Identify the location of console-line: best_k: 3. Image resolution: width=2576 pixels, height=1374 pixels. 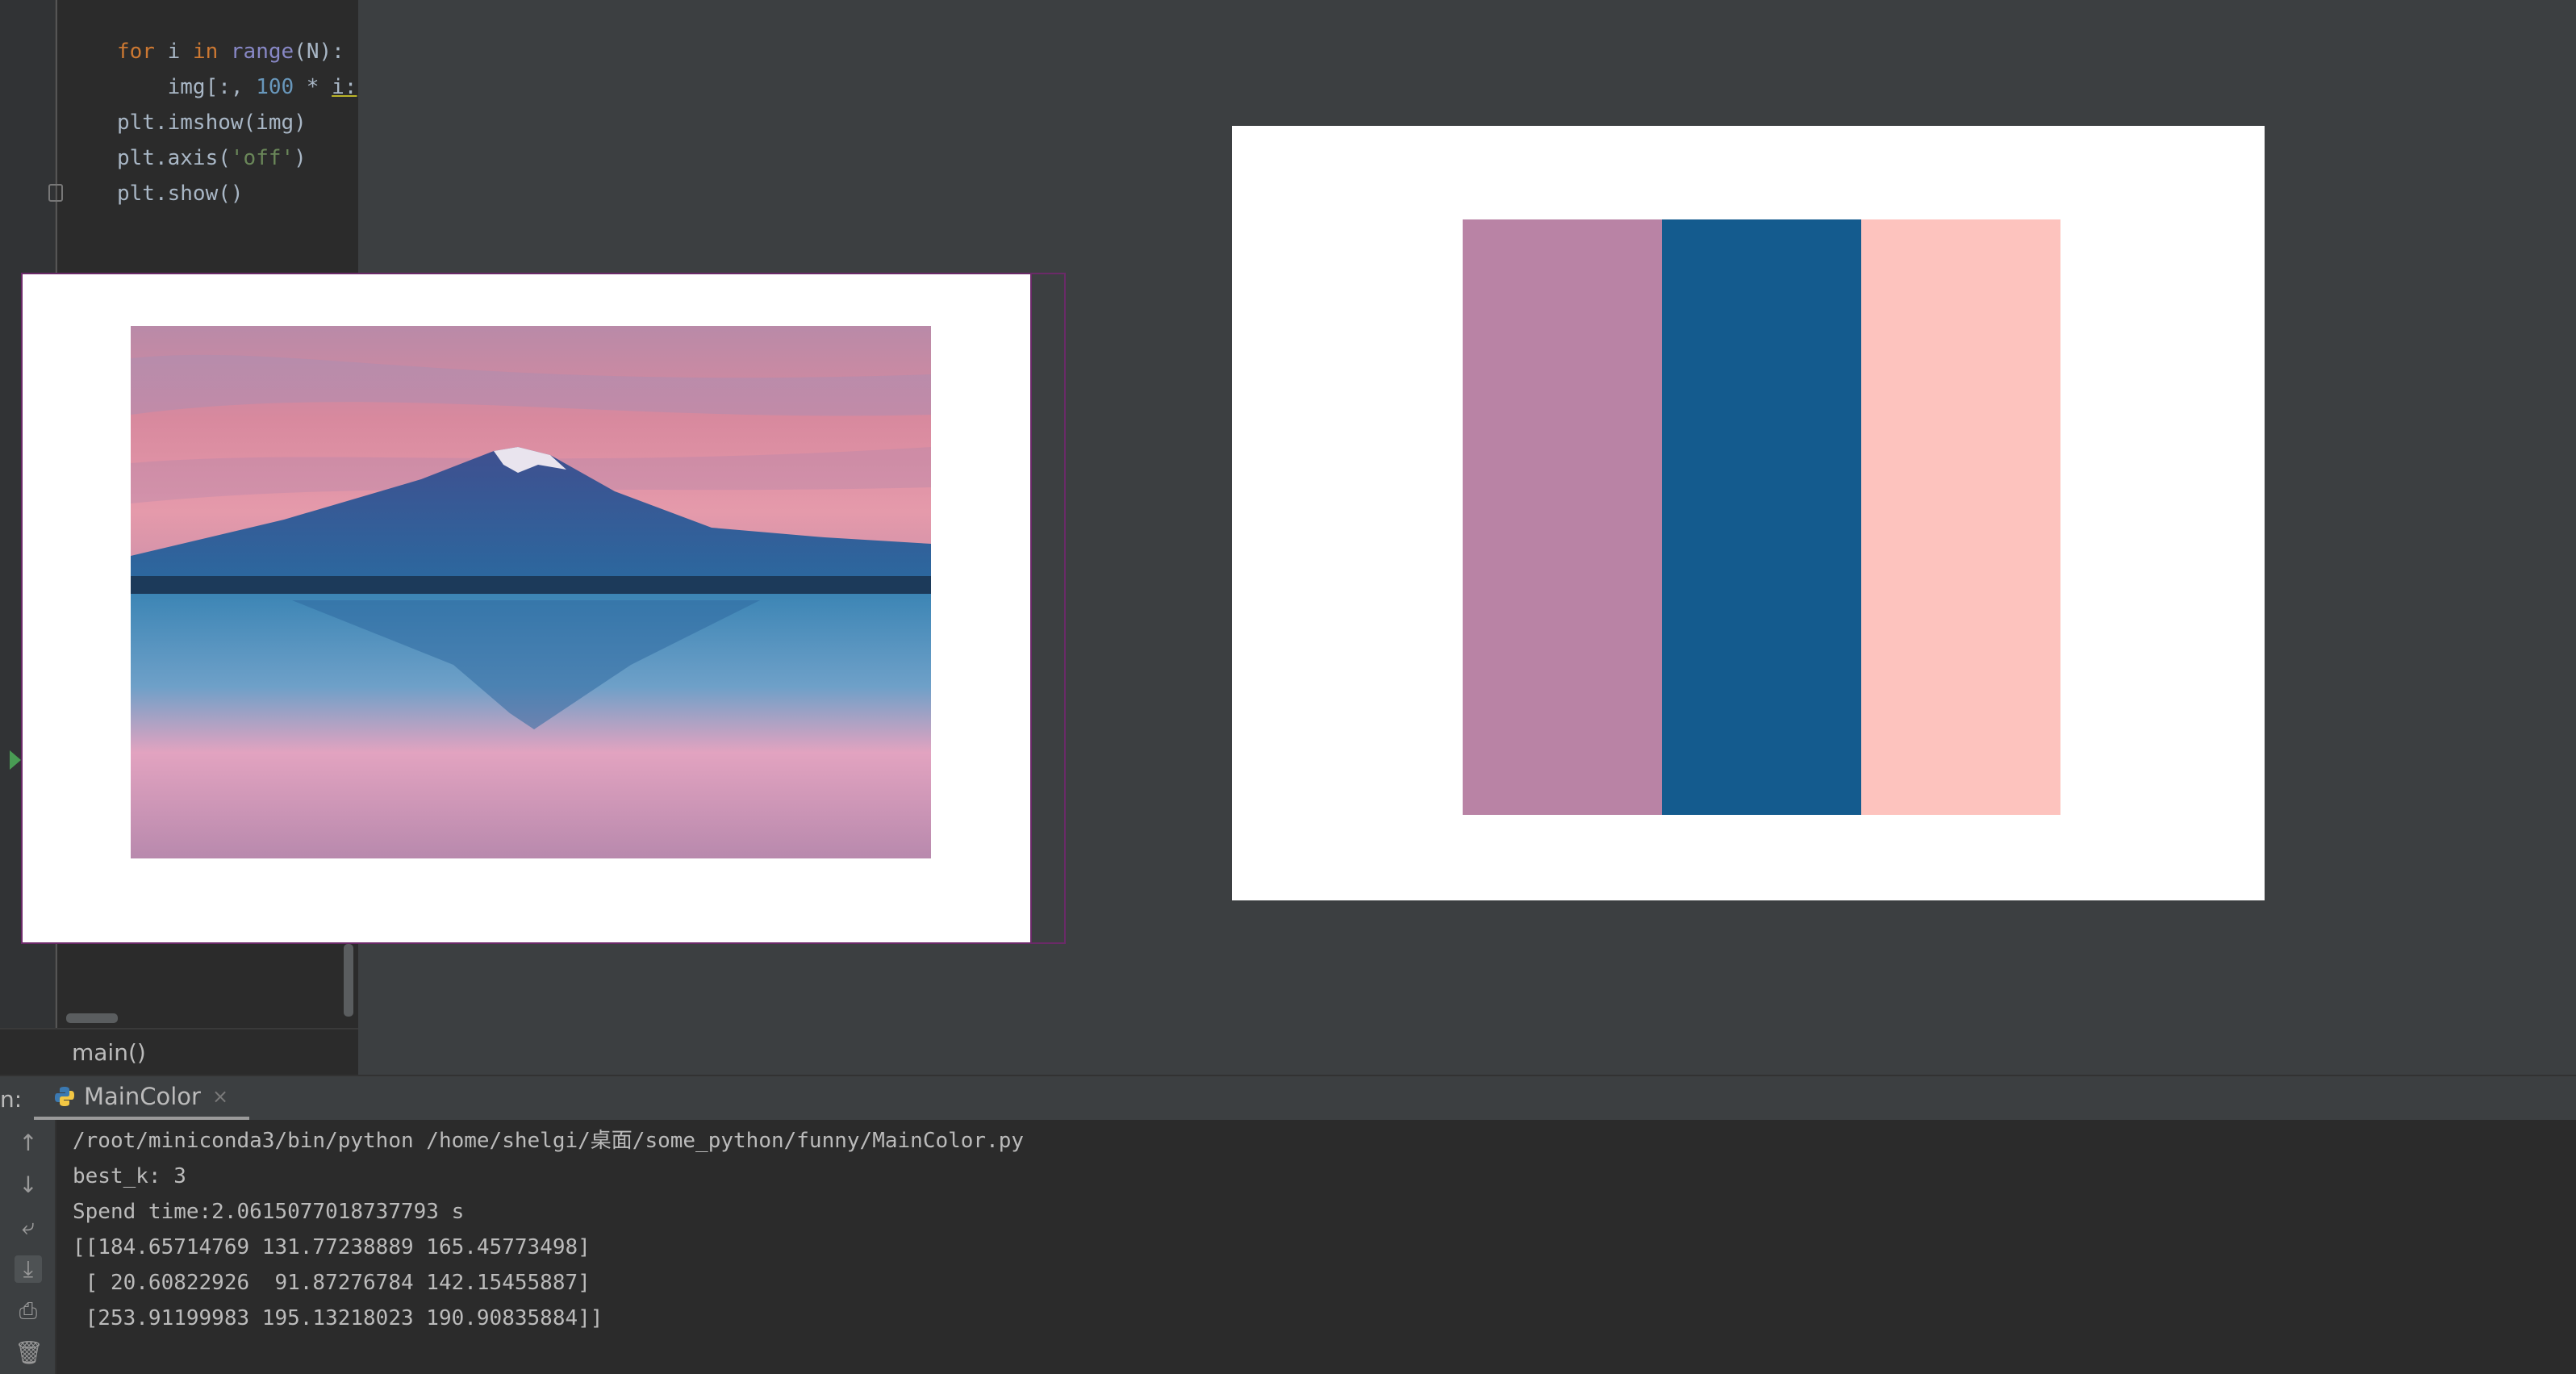
(129, 1176).